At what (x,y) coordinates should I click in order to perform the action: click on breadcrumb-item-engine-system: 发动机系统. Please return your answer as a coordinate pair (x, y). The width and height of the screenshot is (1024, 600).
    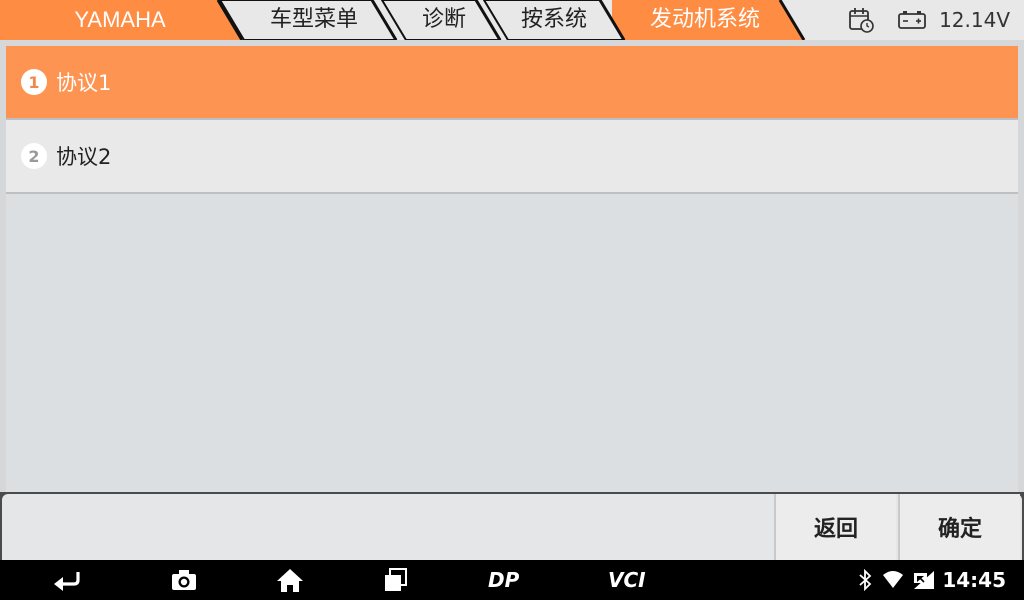
    Looking at the image, I should click on (705, 20).